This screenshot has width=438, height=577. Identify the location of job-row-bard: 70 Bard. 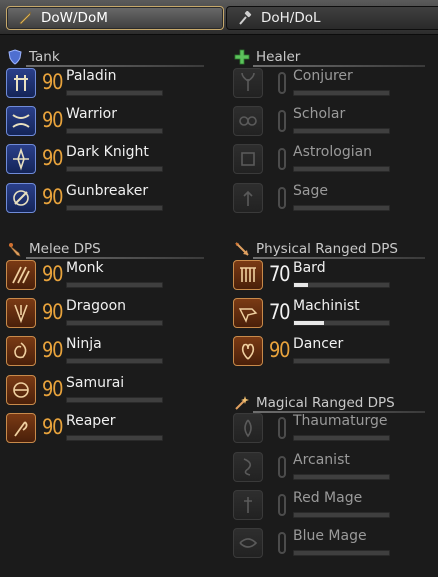
(335, 277).